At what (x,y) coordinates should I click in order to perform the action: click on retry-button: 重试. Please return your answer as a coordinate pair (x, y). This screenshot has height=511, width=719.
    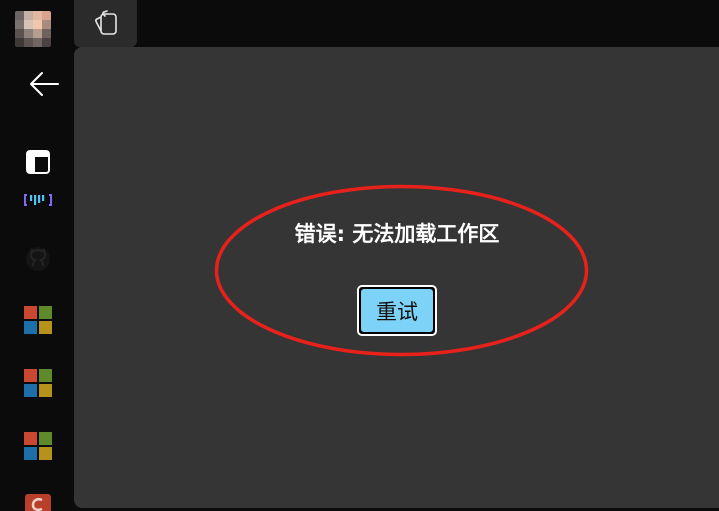
    Looking at the image, I should click on (397, 310).